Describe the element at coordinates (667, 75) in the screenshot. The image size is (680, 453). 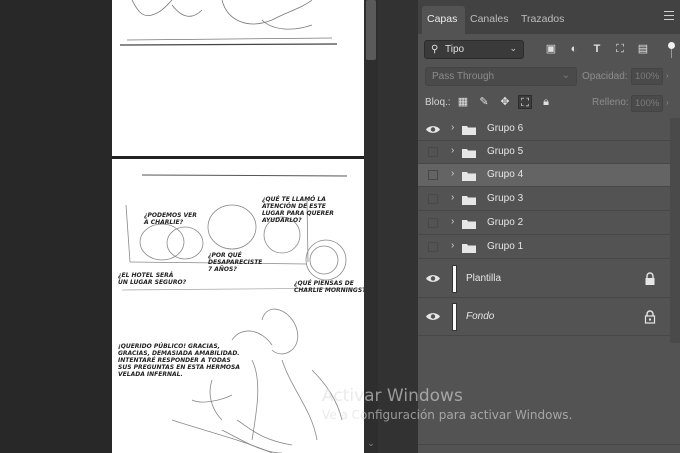
I see `opacity-arrow-icon: ›` at that location.